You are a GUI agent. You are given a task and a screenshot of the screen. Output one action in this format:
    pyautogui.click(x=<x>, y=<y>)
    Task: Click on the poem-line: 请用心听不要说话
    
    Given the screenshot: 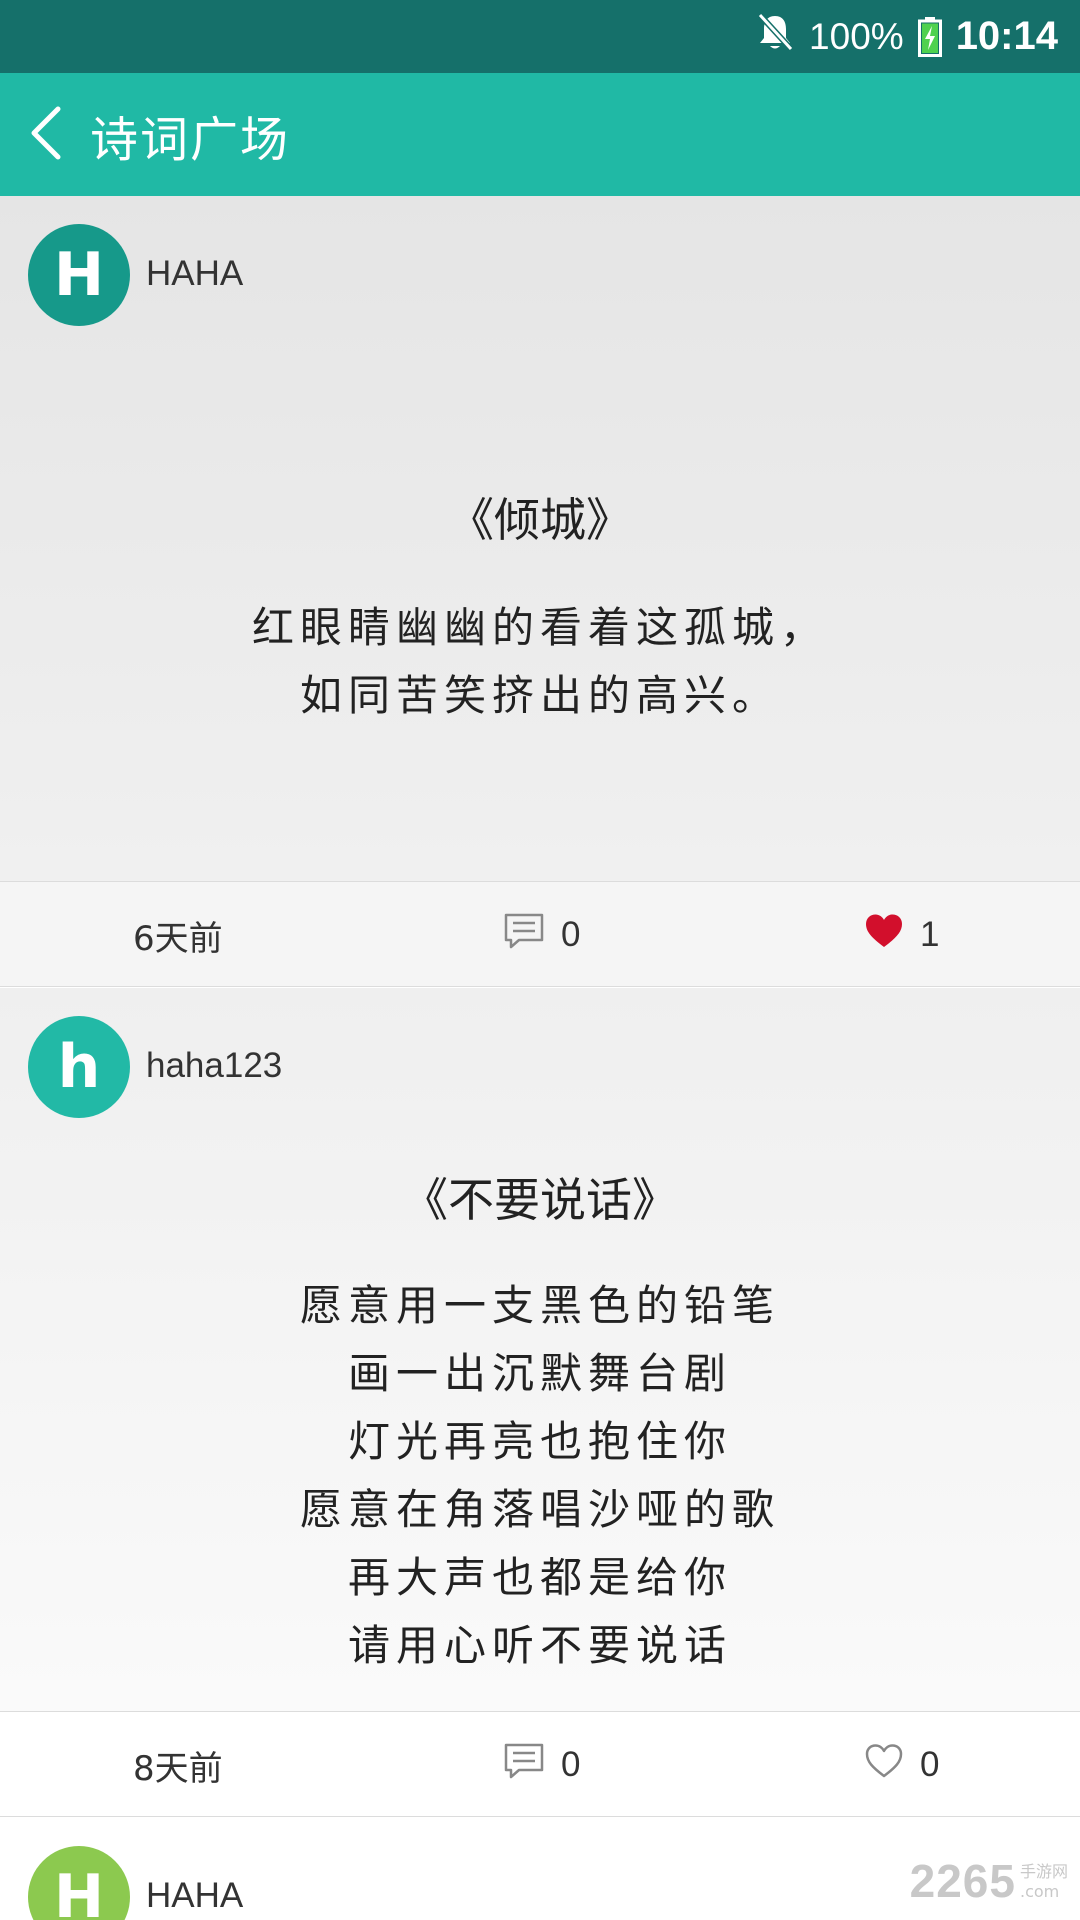 What is the action you would take?
    pyautogui.click(x=539, y=1645)
    